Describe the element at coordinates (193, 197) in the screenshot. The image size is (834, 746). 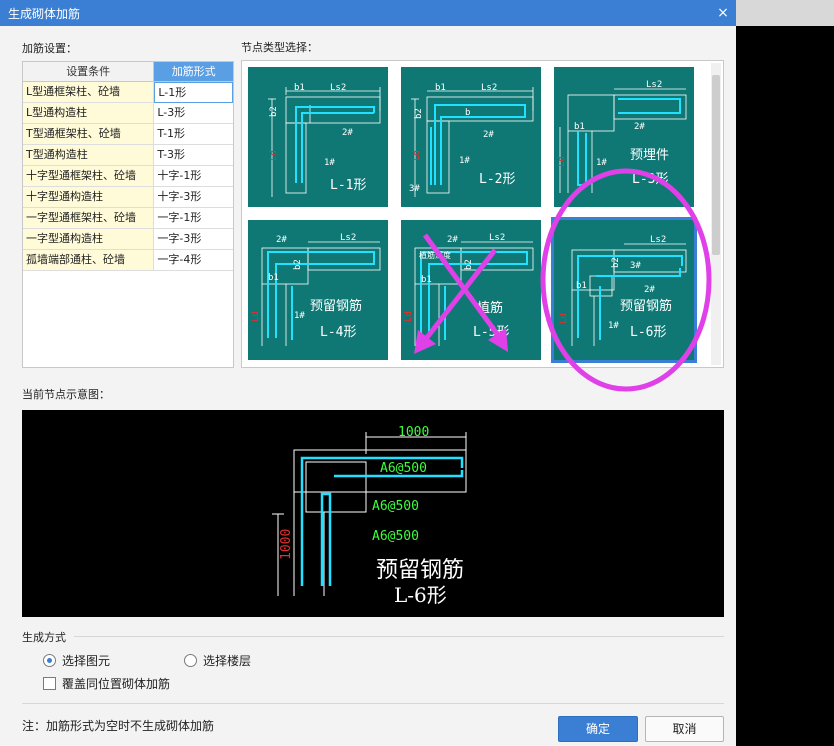
I see `form-cell: 十字-3形` at that location.